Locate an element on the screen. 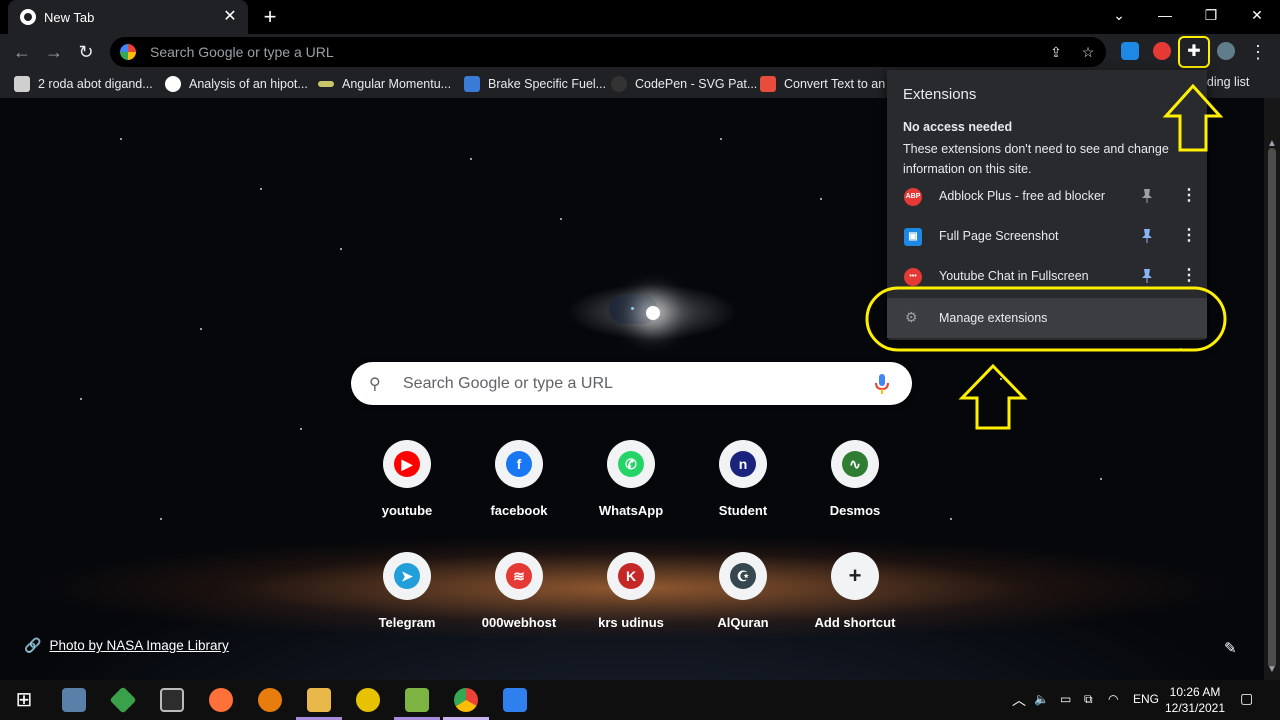 The image size is (1280, 720). extension-row-youtube-chat: ••• Youtube Chat in Fullscreen ⋮ is located at coordinates (1047, 277).